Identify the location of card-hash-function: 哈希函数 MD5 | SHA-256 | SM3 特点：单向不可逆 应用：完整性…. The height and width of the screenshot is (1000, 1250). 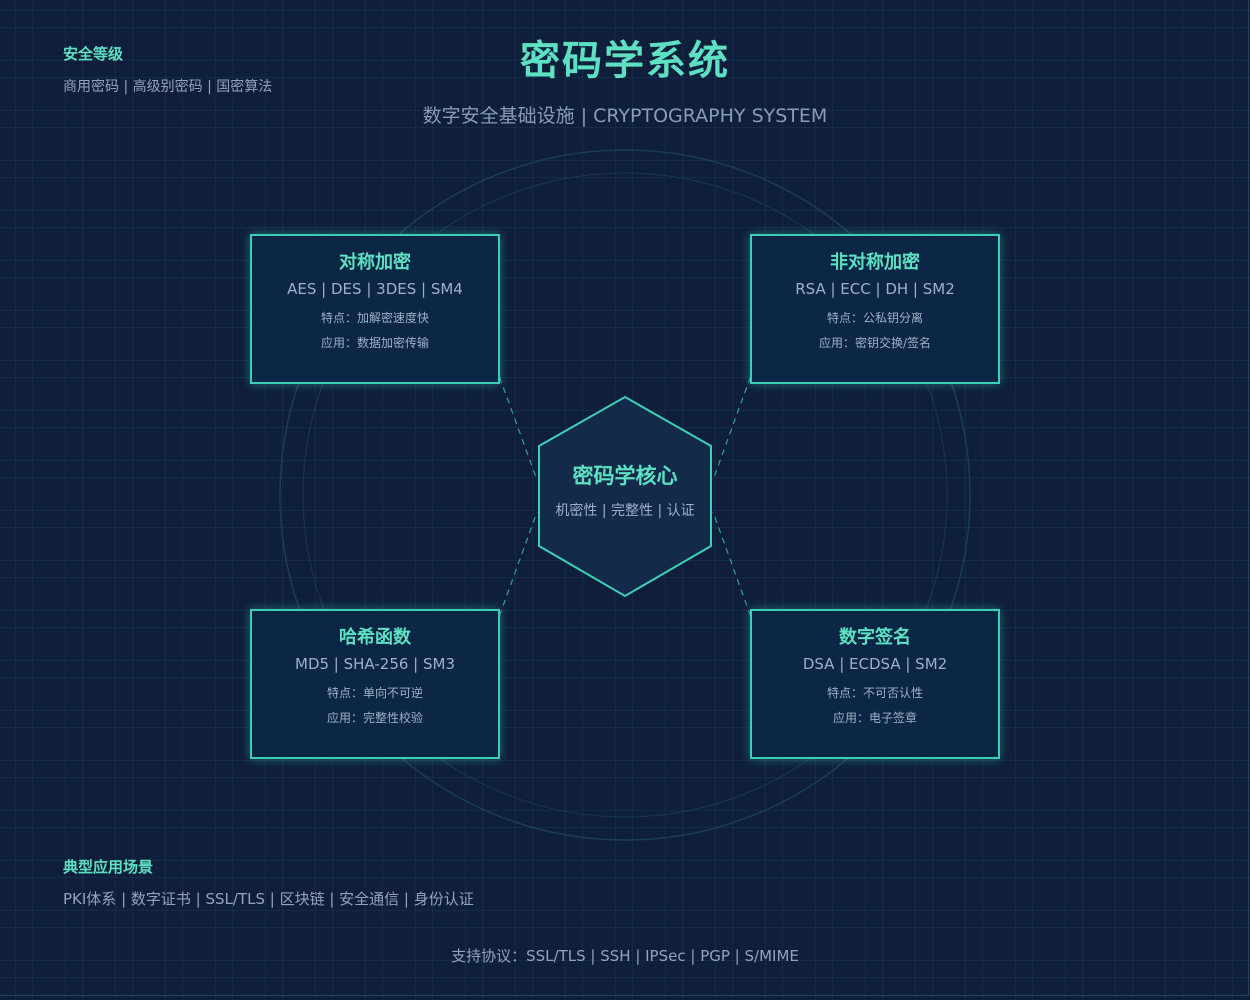
(375, 684).